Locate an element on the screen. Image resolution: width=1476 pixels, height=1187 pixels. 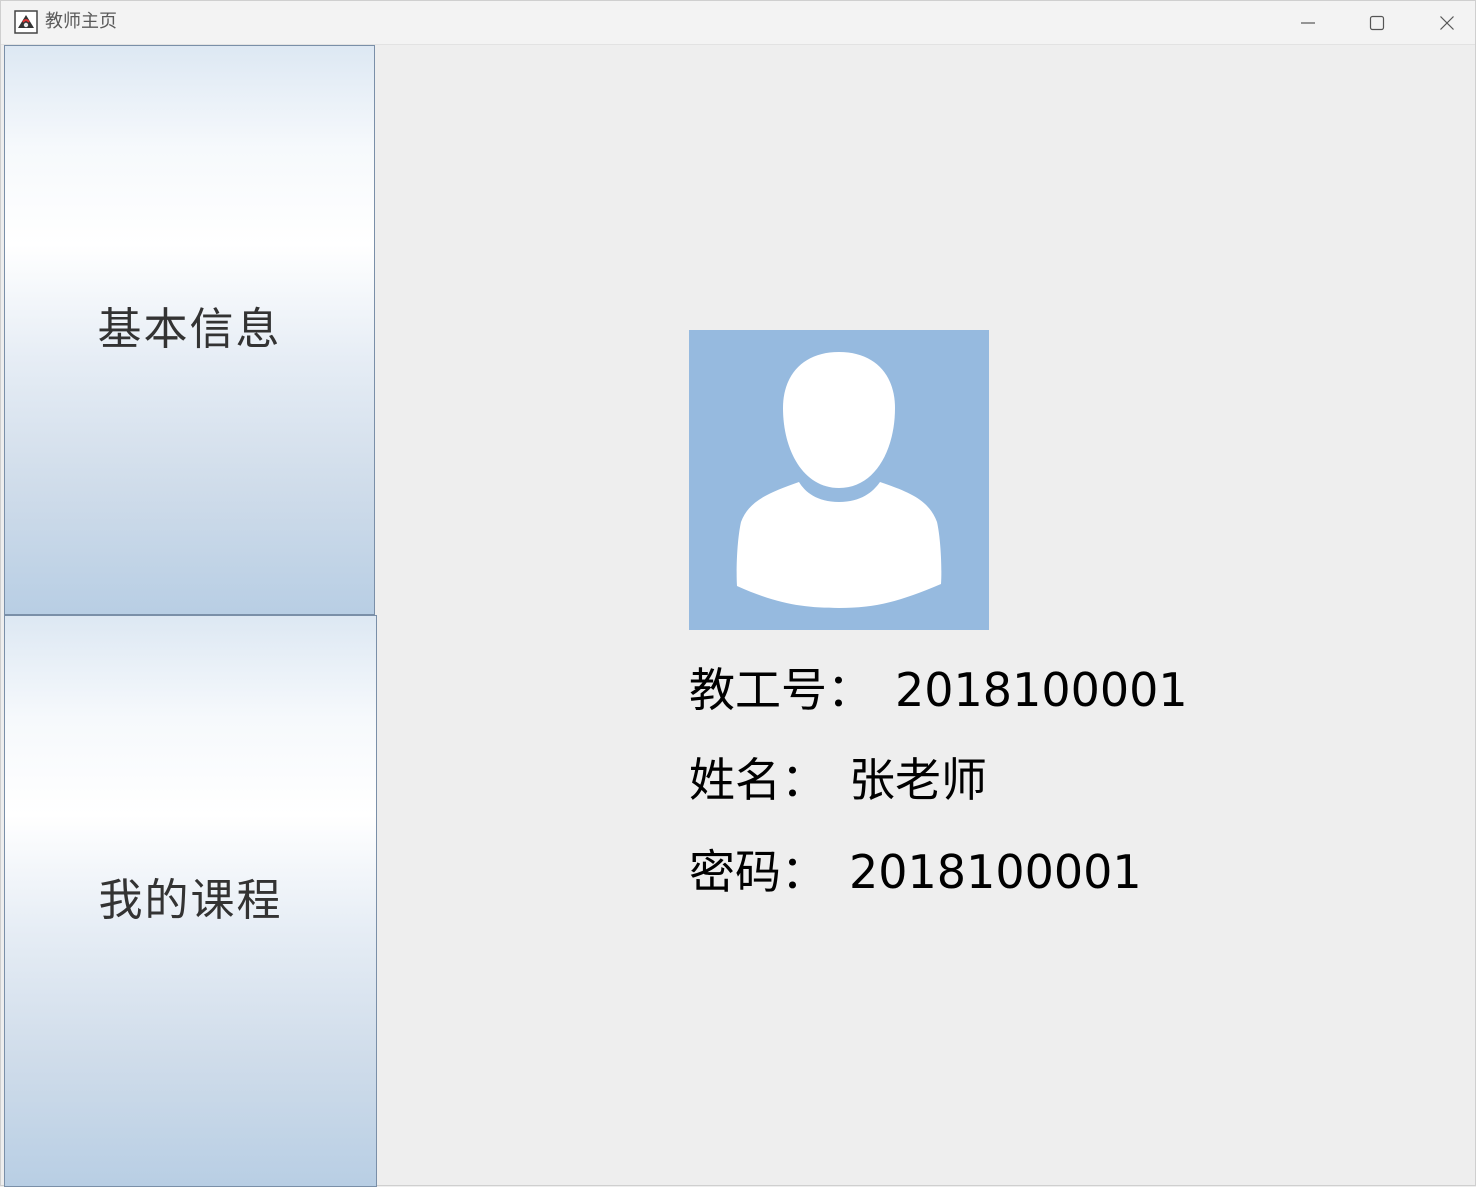
close-button is located at coordinates (1444, 22).